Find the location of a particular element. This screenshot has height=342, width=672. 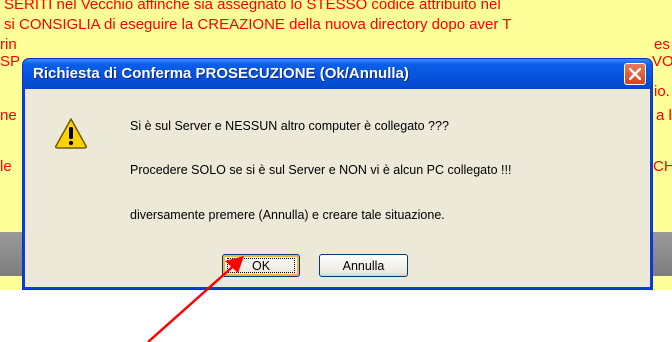

annotation-arrow is located at coordinates (195, 299).